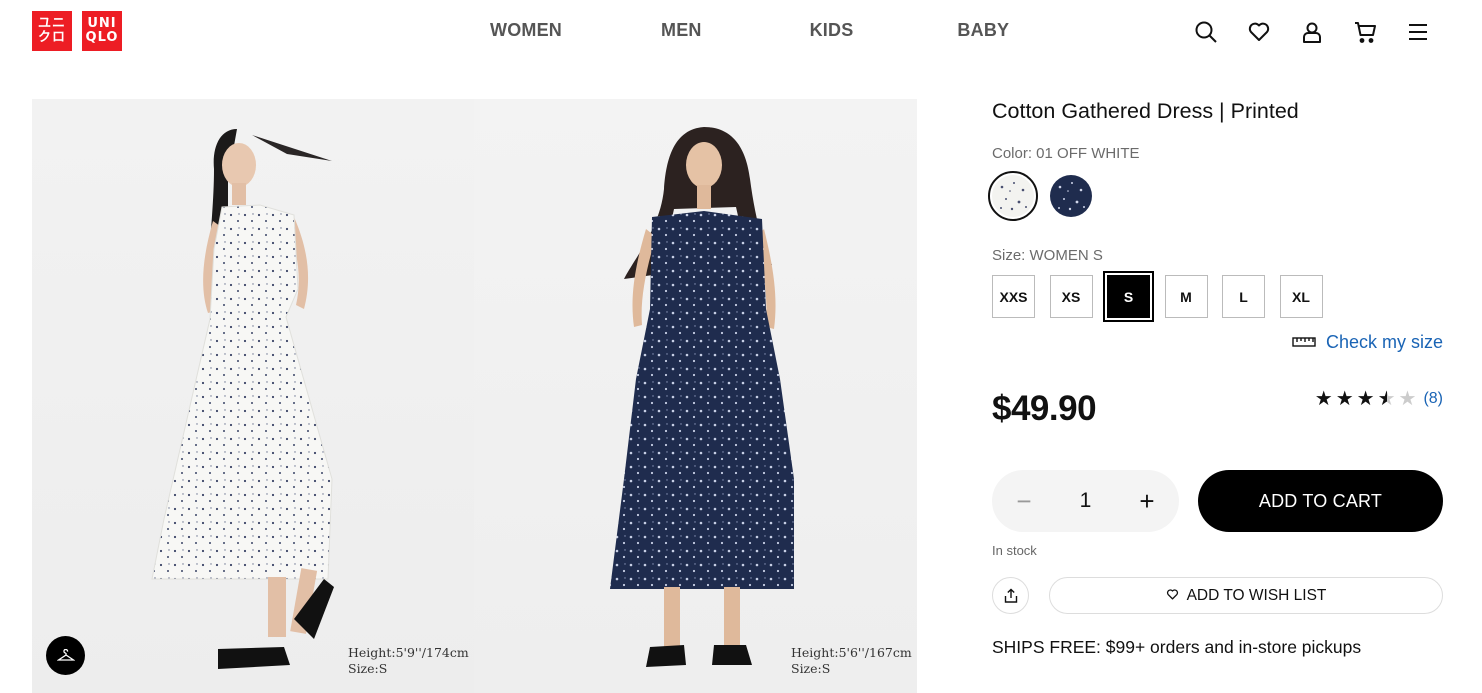 The image size is (1482, 693). Describe the element at coordinates (1186, 296) in the screenshot. I see `size-m: M` at that location.